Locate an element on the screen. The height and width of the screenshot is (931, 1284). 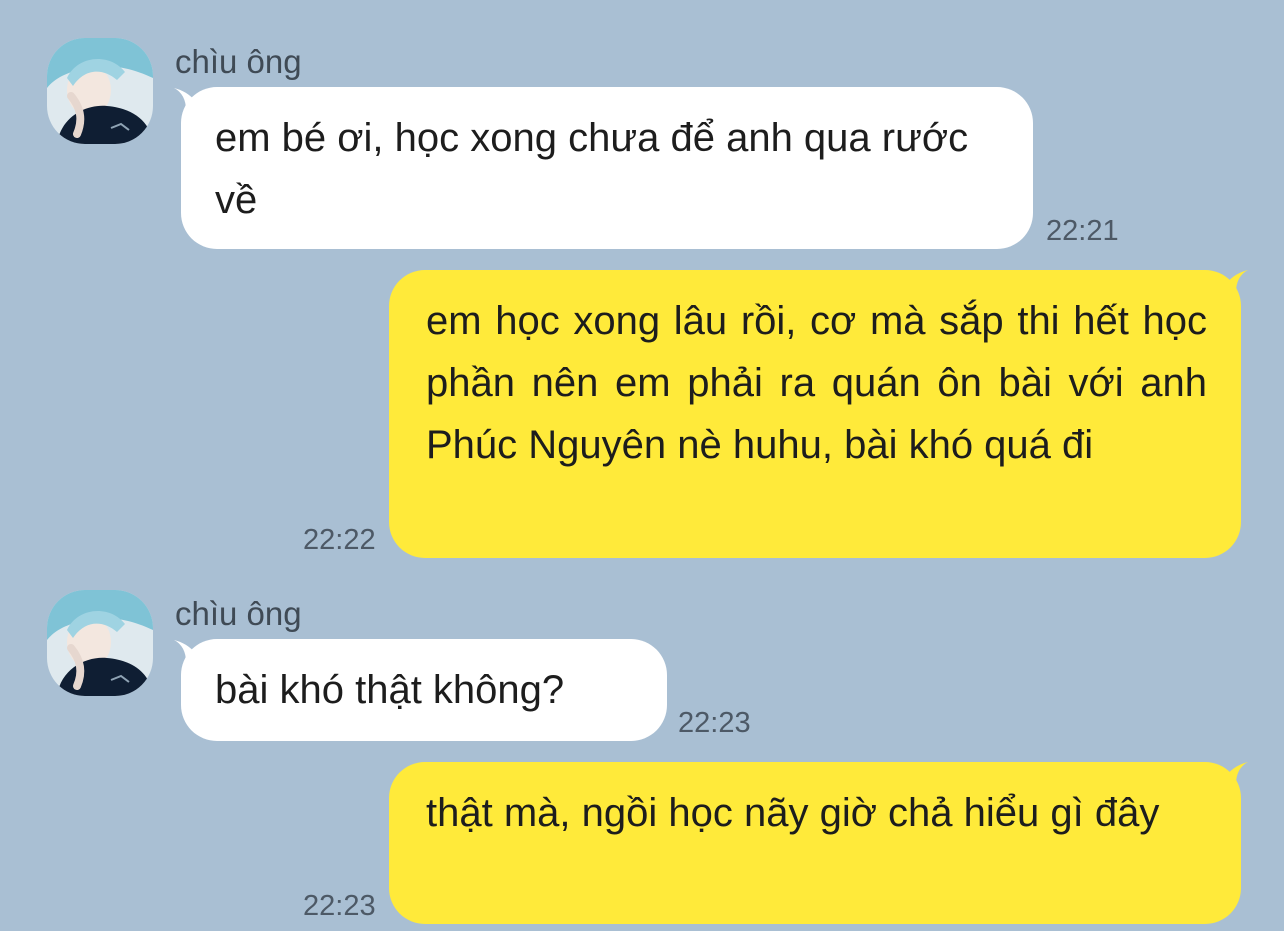
message-timestamp: 22:21 is located at coordinates (1082, 231).